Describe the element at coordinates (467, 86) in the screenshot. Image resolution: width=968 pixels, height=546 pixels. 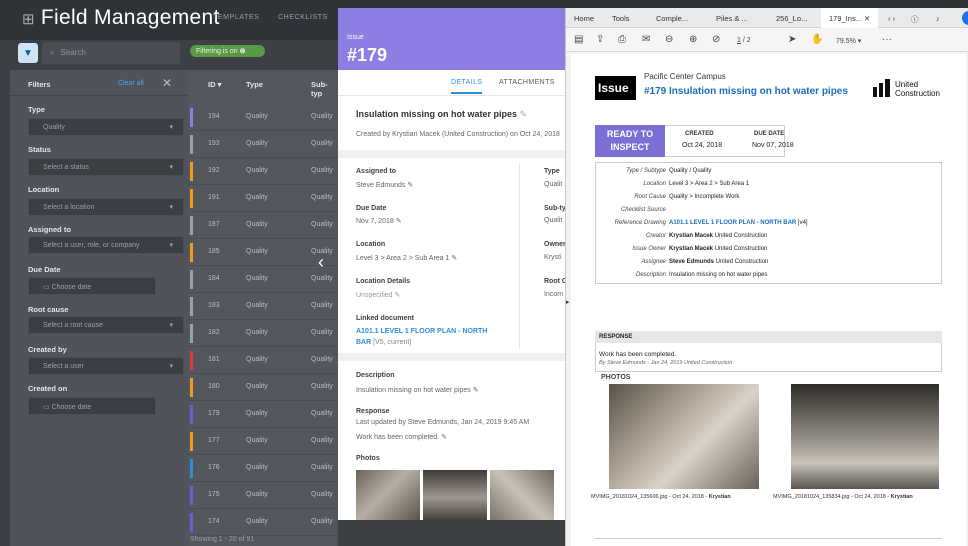
I see `tab-details: DETAILS` at that location.